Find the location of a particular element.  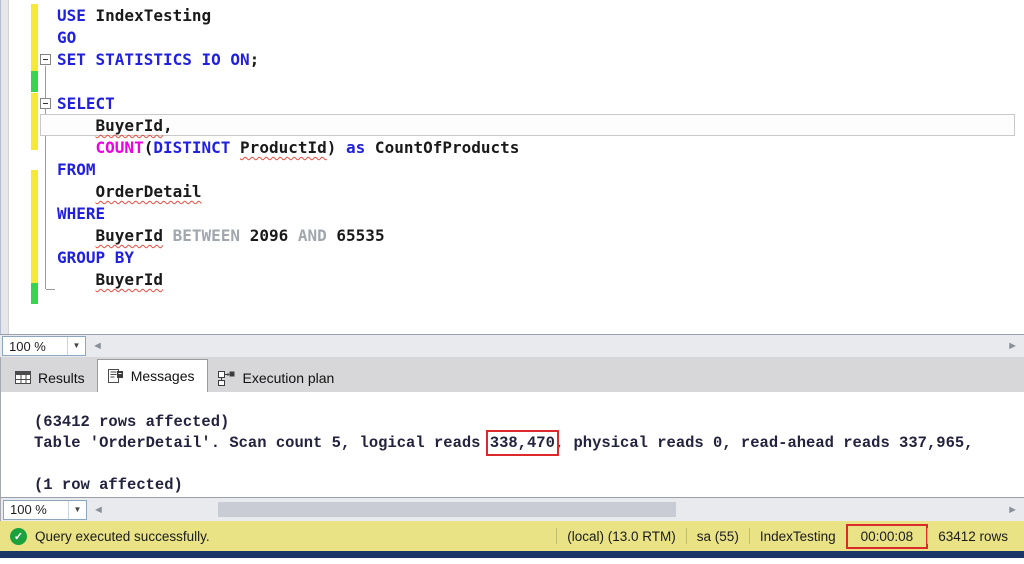

results-tabbar: Results Messages Execution plan is located at coordinates (512, 374).